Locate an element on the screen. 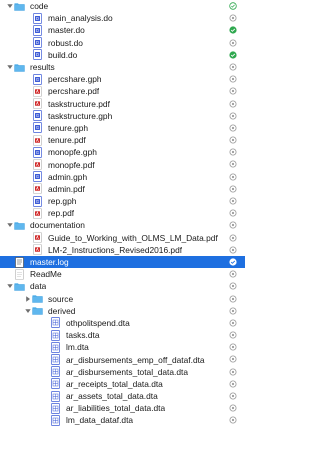 The image size is (320, 450). disclosure-closed-icon is located at coordinates (28, 299).